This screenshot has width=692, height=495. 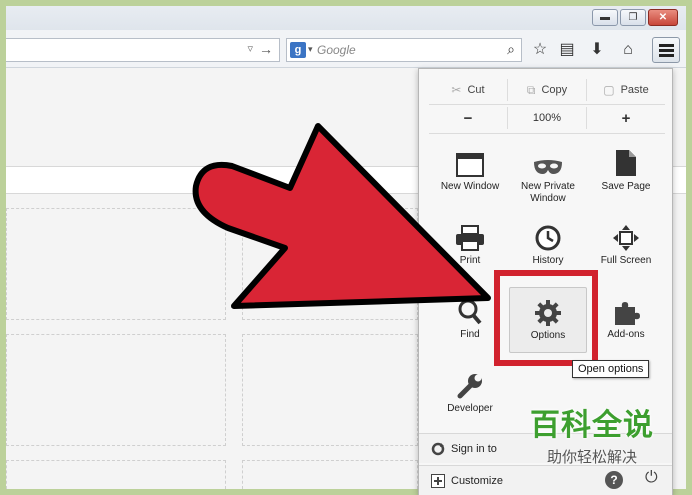 I want to click on navigation-toolbar: ▿ → g ▾ Google ⌕ ☆ ▤ ⬇ ⌂, so click(x=346, y=49).